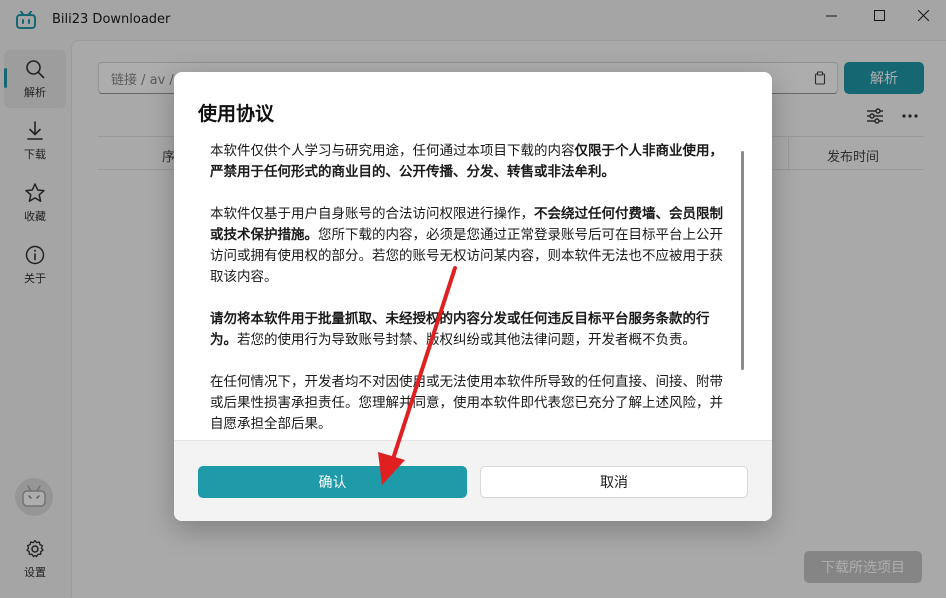 This screenshot has height=598, width=946. Describe the element at coordinates (236, 114) in the screenshot. I see `dialog-title: 使用协议` at that location.